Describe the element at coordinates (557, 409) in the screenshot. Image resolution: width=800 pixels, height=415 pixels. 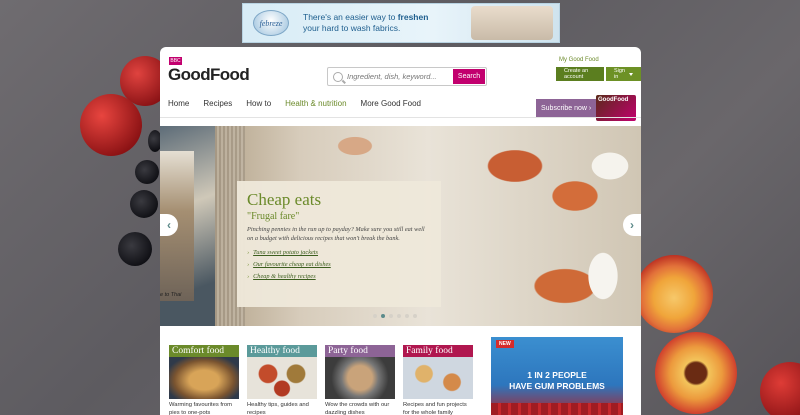
I see `ad-crowd-graphic` at that location.